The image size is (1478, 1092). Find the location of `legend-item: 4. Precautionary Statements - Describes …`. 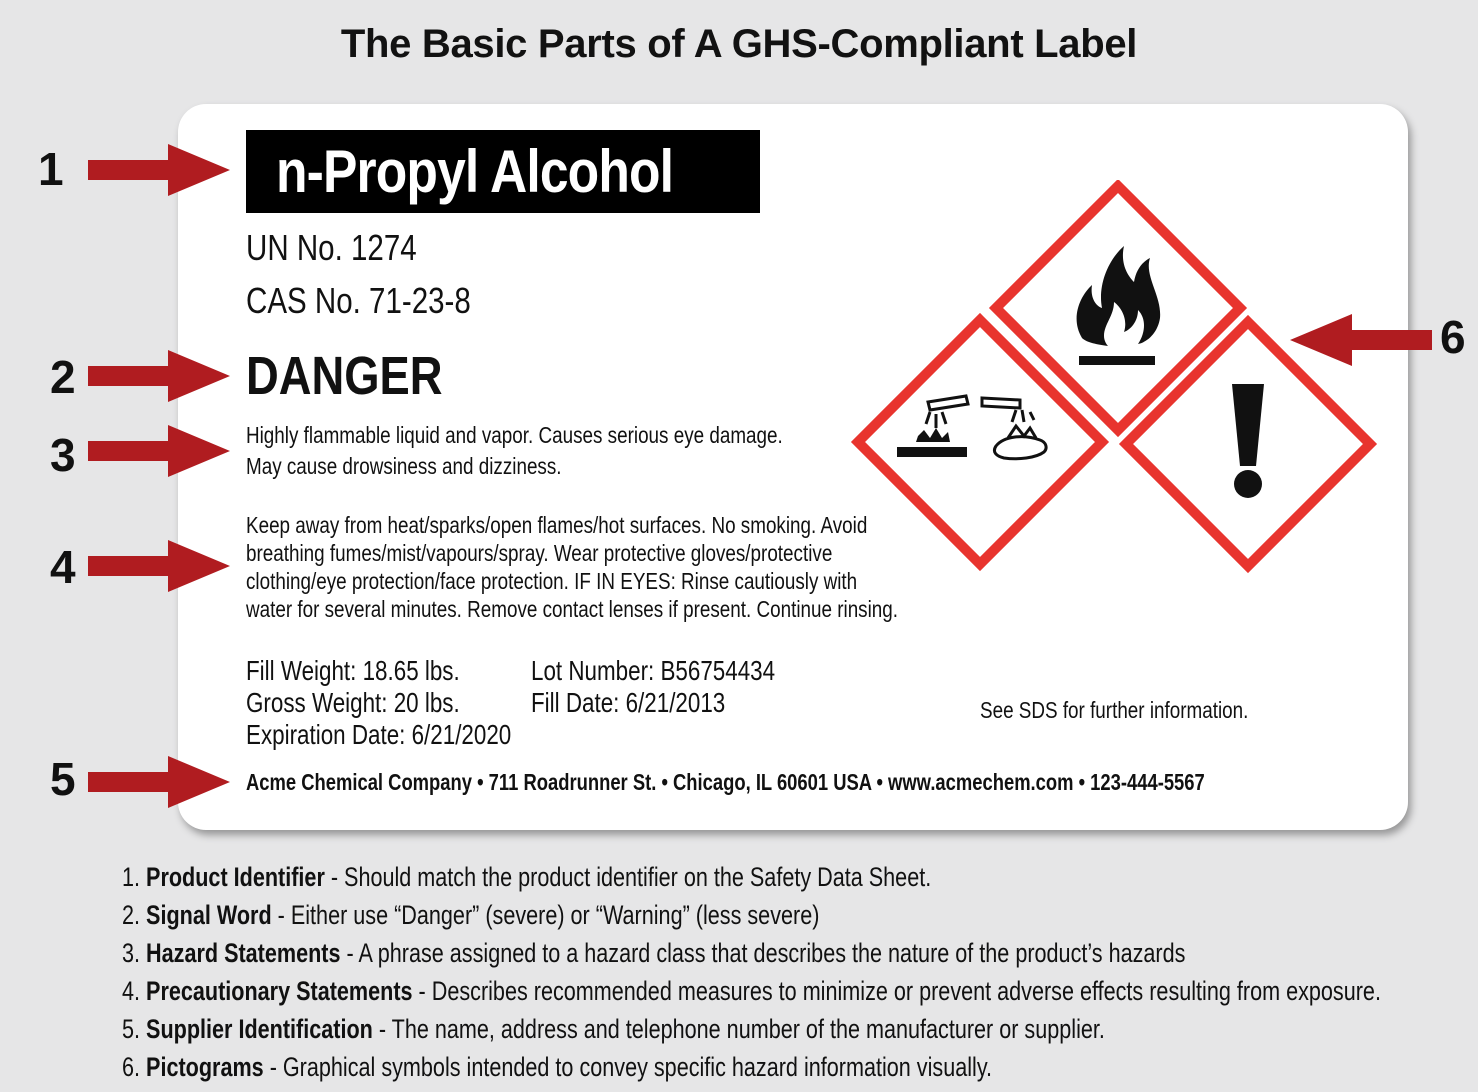

legend-item: 4. Precautionary Statements - Describes … is located at coordinates (751, 991).